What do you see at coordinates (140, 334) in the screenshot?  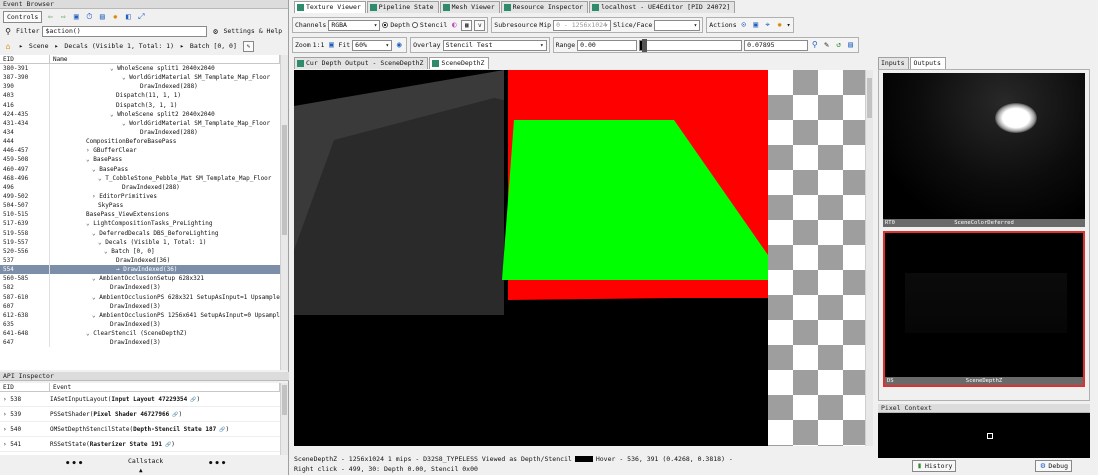 I see `table-row: 641-648 ⌄ ClearStencil (SceneDepthZ)` at bounding box center [140, 334].